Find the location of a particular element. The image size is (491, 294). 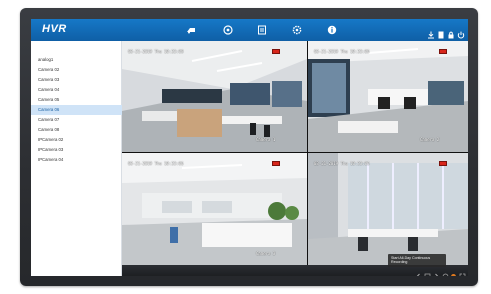

live-view-icon is located at coordinates (191, 30).